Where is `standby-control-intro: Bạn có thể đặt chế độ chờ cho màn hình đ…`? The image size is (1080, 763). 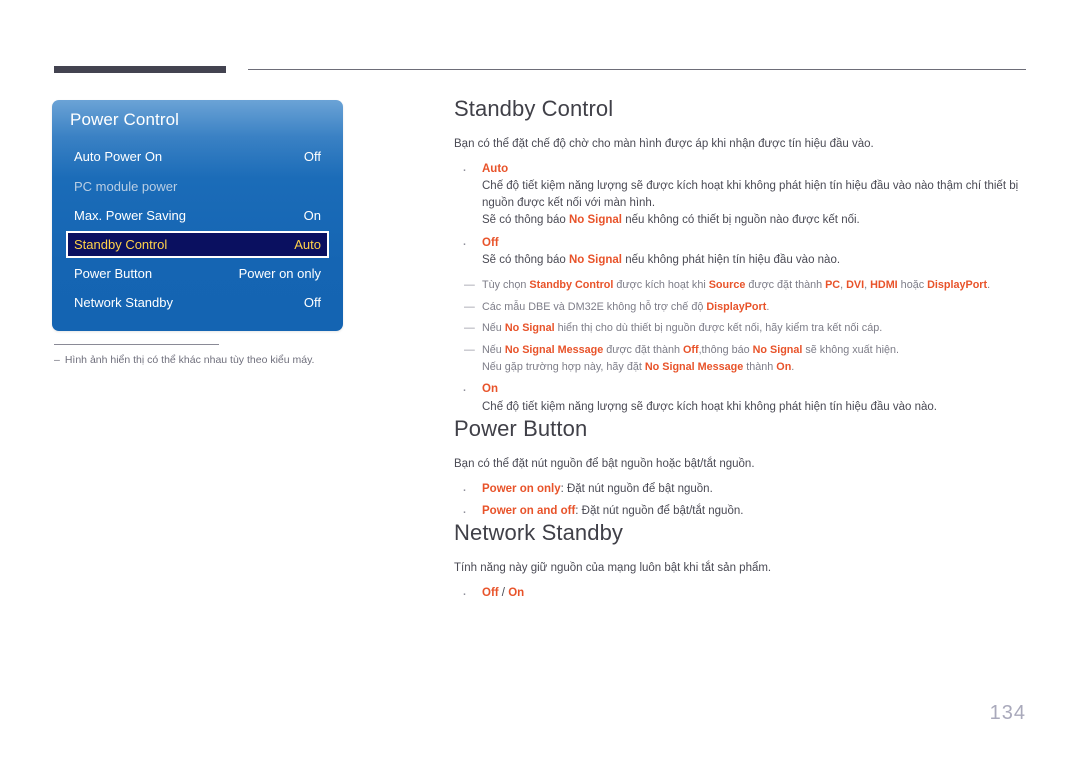
standby-control-intro: Bạn có thể đặt chế độ chờ cho màn hình đ… is located at coordinates (664, 144).